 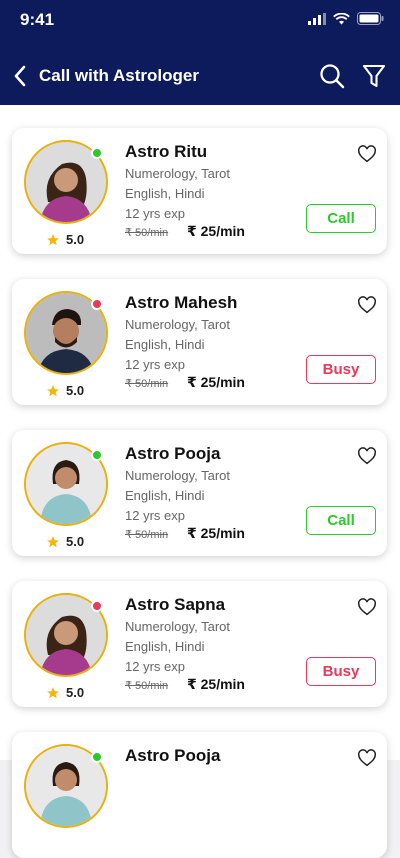 I want to click on back-arrow-icon, so click(x=20, y=76).